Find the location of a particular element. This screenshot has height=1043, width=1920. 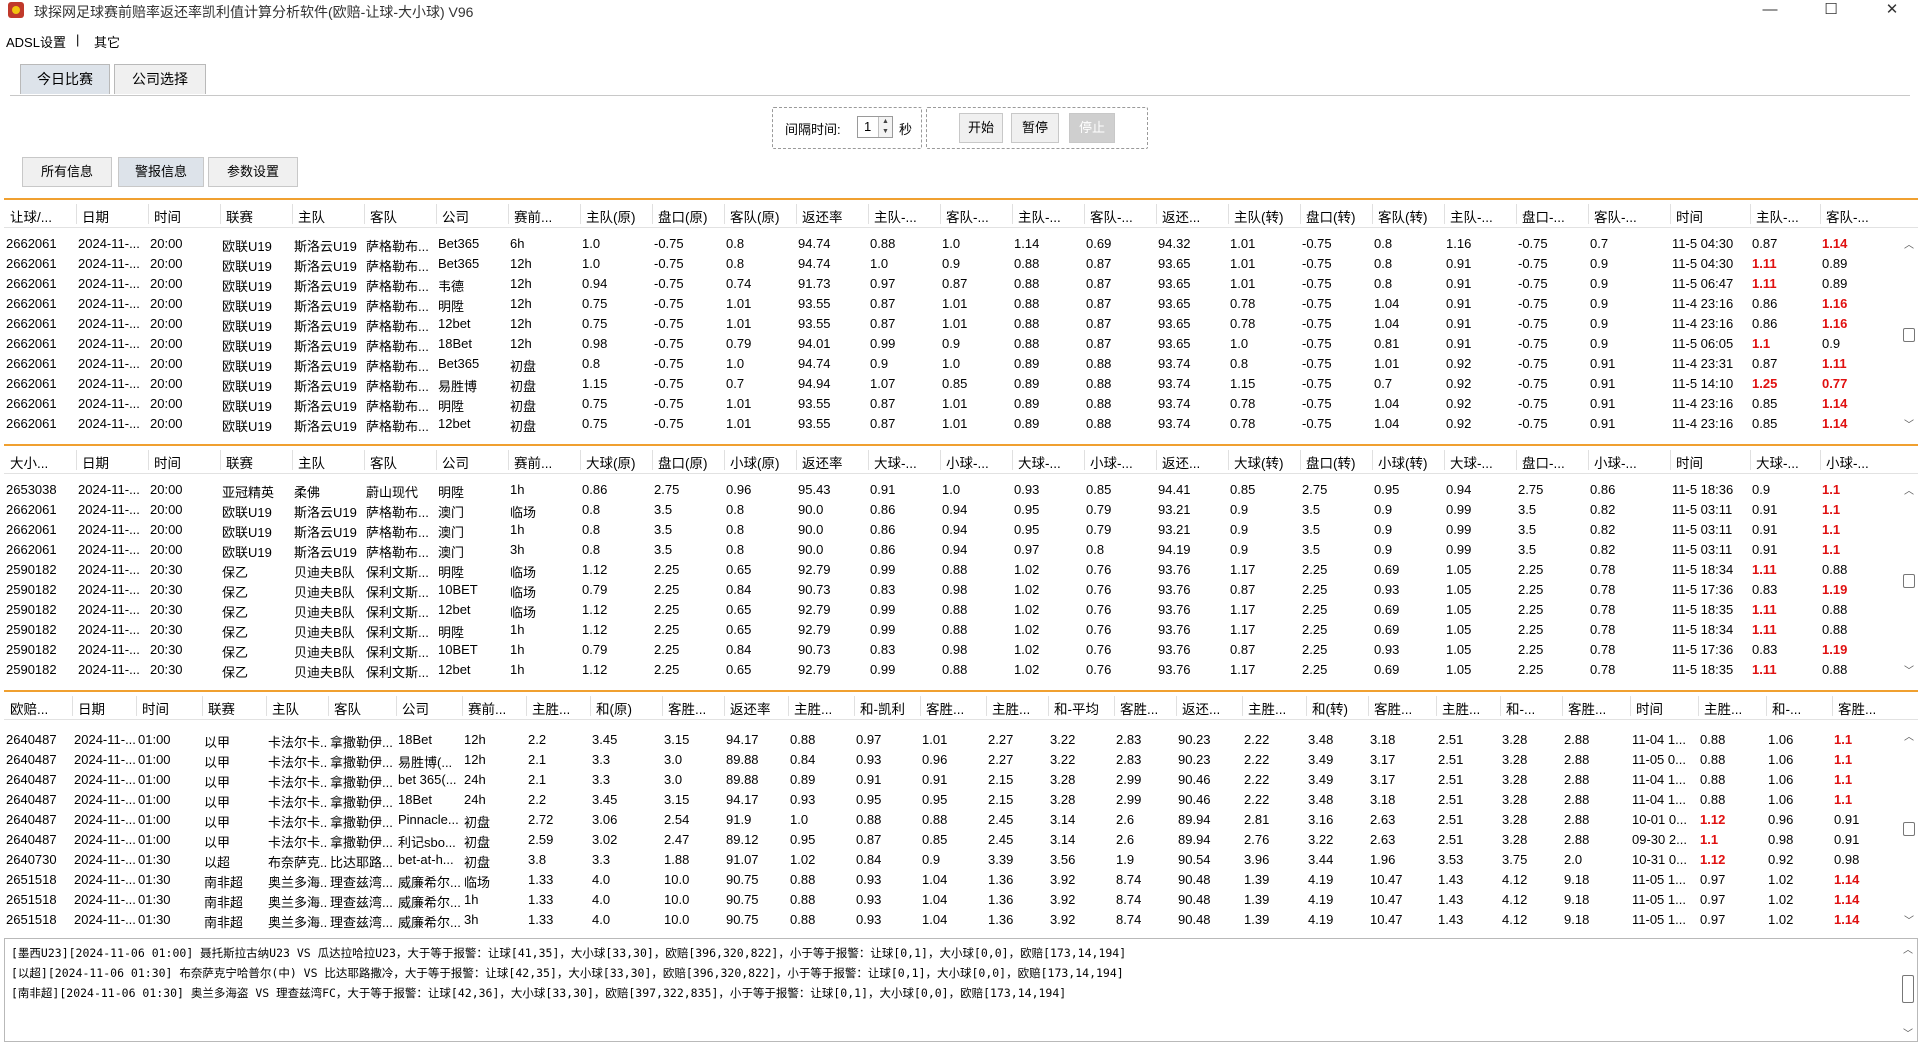

column-header: 大球(转) is located at coordinates (1266, 462).